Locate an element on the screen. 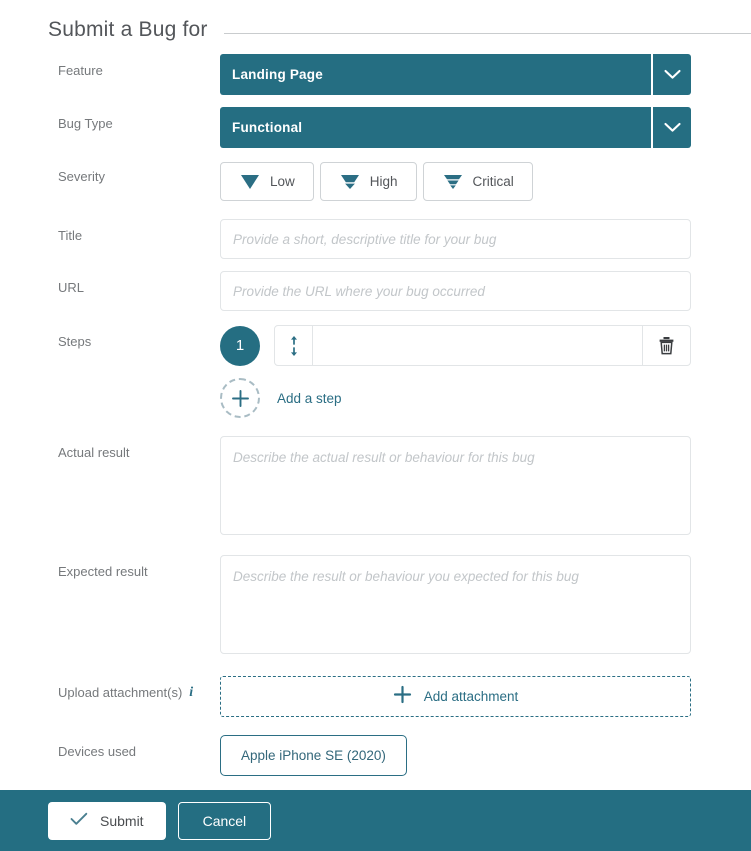  severity-low-icon is located at coordinates (250, 182).